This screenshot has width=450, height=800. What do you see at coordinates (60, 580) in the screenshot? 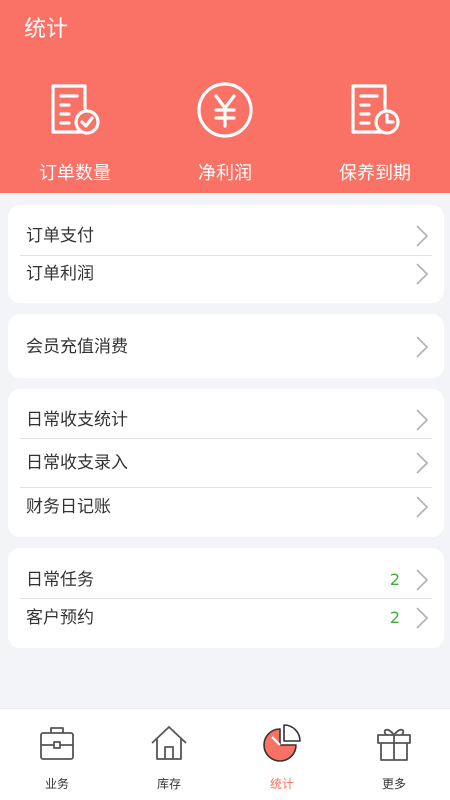
I see `menu-item-label: 日常任务` at bounding box center [60, 580].